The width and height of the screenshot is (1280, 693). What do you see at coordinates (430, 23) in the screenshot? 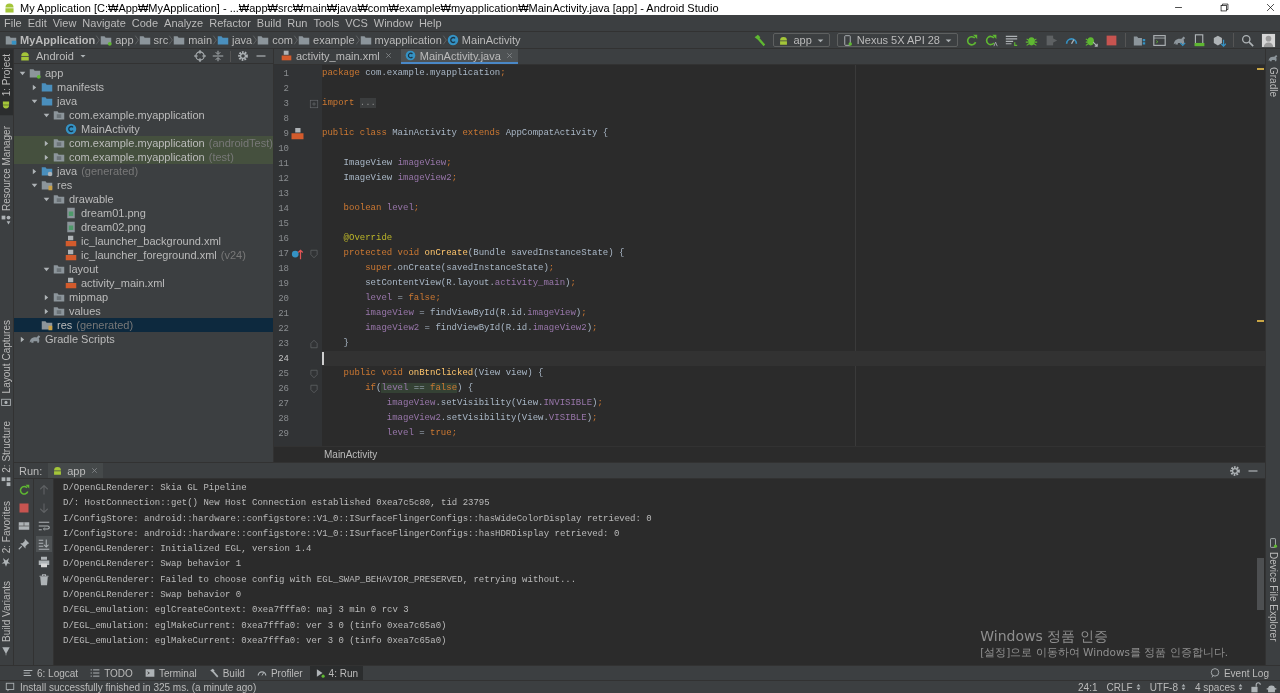
I see `menu-item: Help` at bounding box center [430, 23].